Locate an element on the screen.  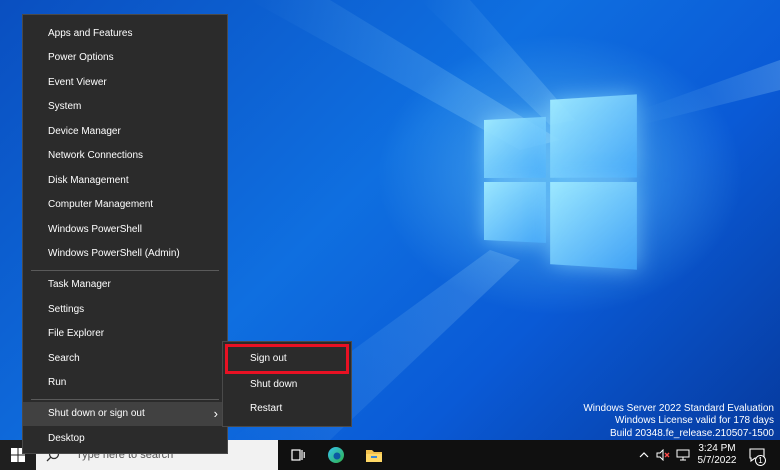
menu-item-network-connections: Network Connections is located at coordinates (125, 156).